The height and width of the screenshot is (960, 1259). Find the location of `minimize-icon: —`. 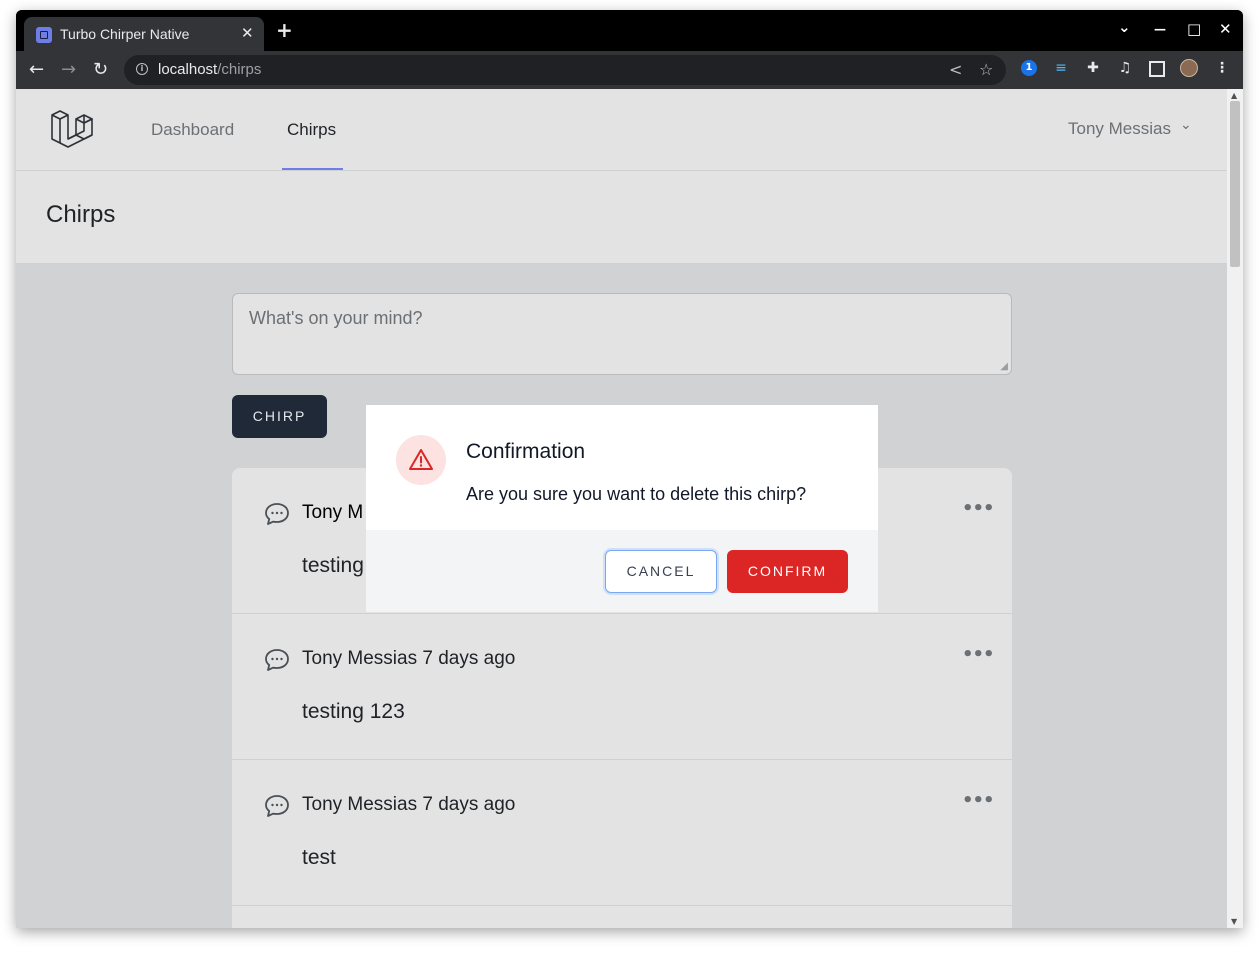

minimize-icon: — is located at coordinates (1160, 29).